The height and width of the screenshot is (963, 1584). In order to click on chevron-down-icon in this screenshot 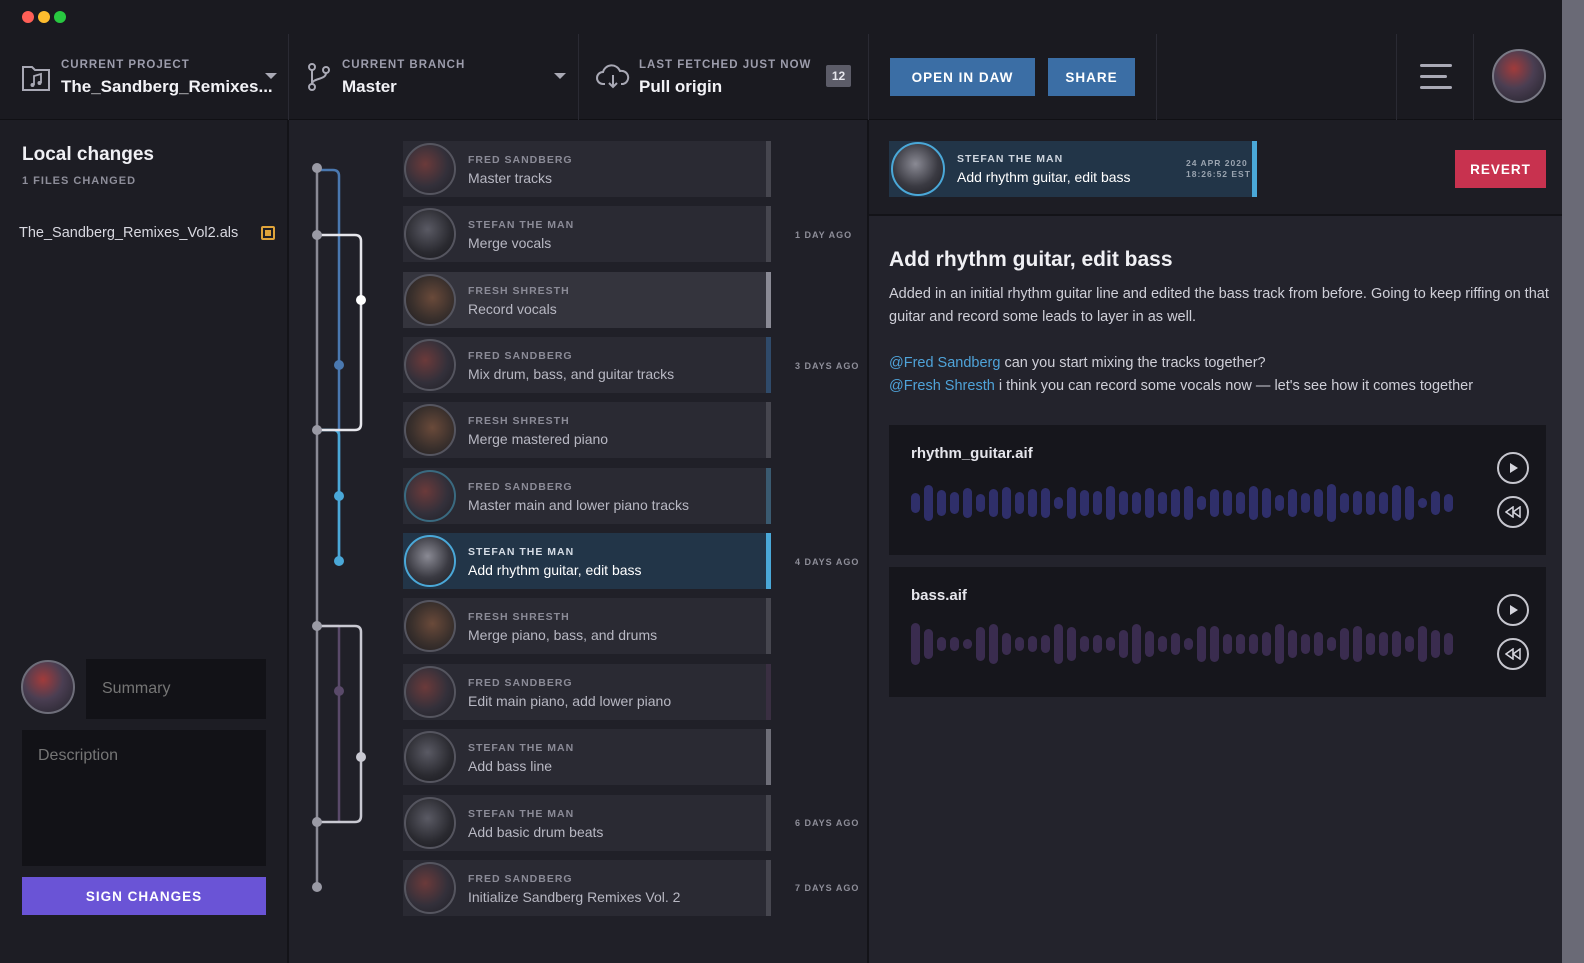, I will do `click(560, 76)`.